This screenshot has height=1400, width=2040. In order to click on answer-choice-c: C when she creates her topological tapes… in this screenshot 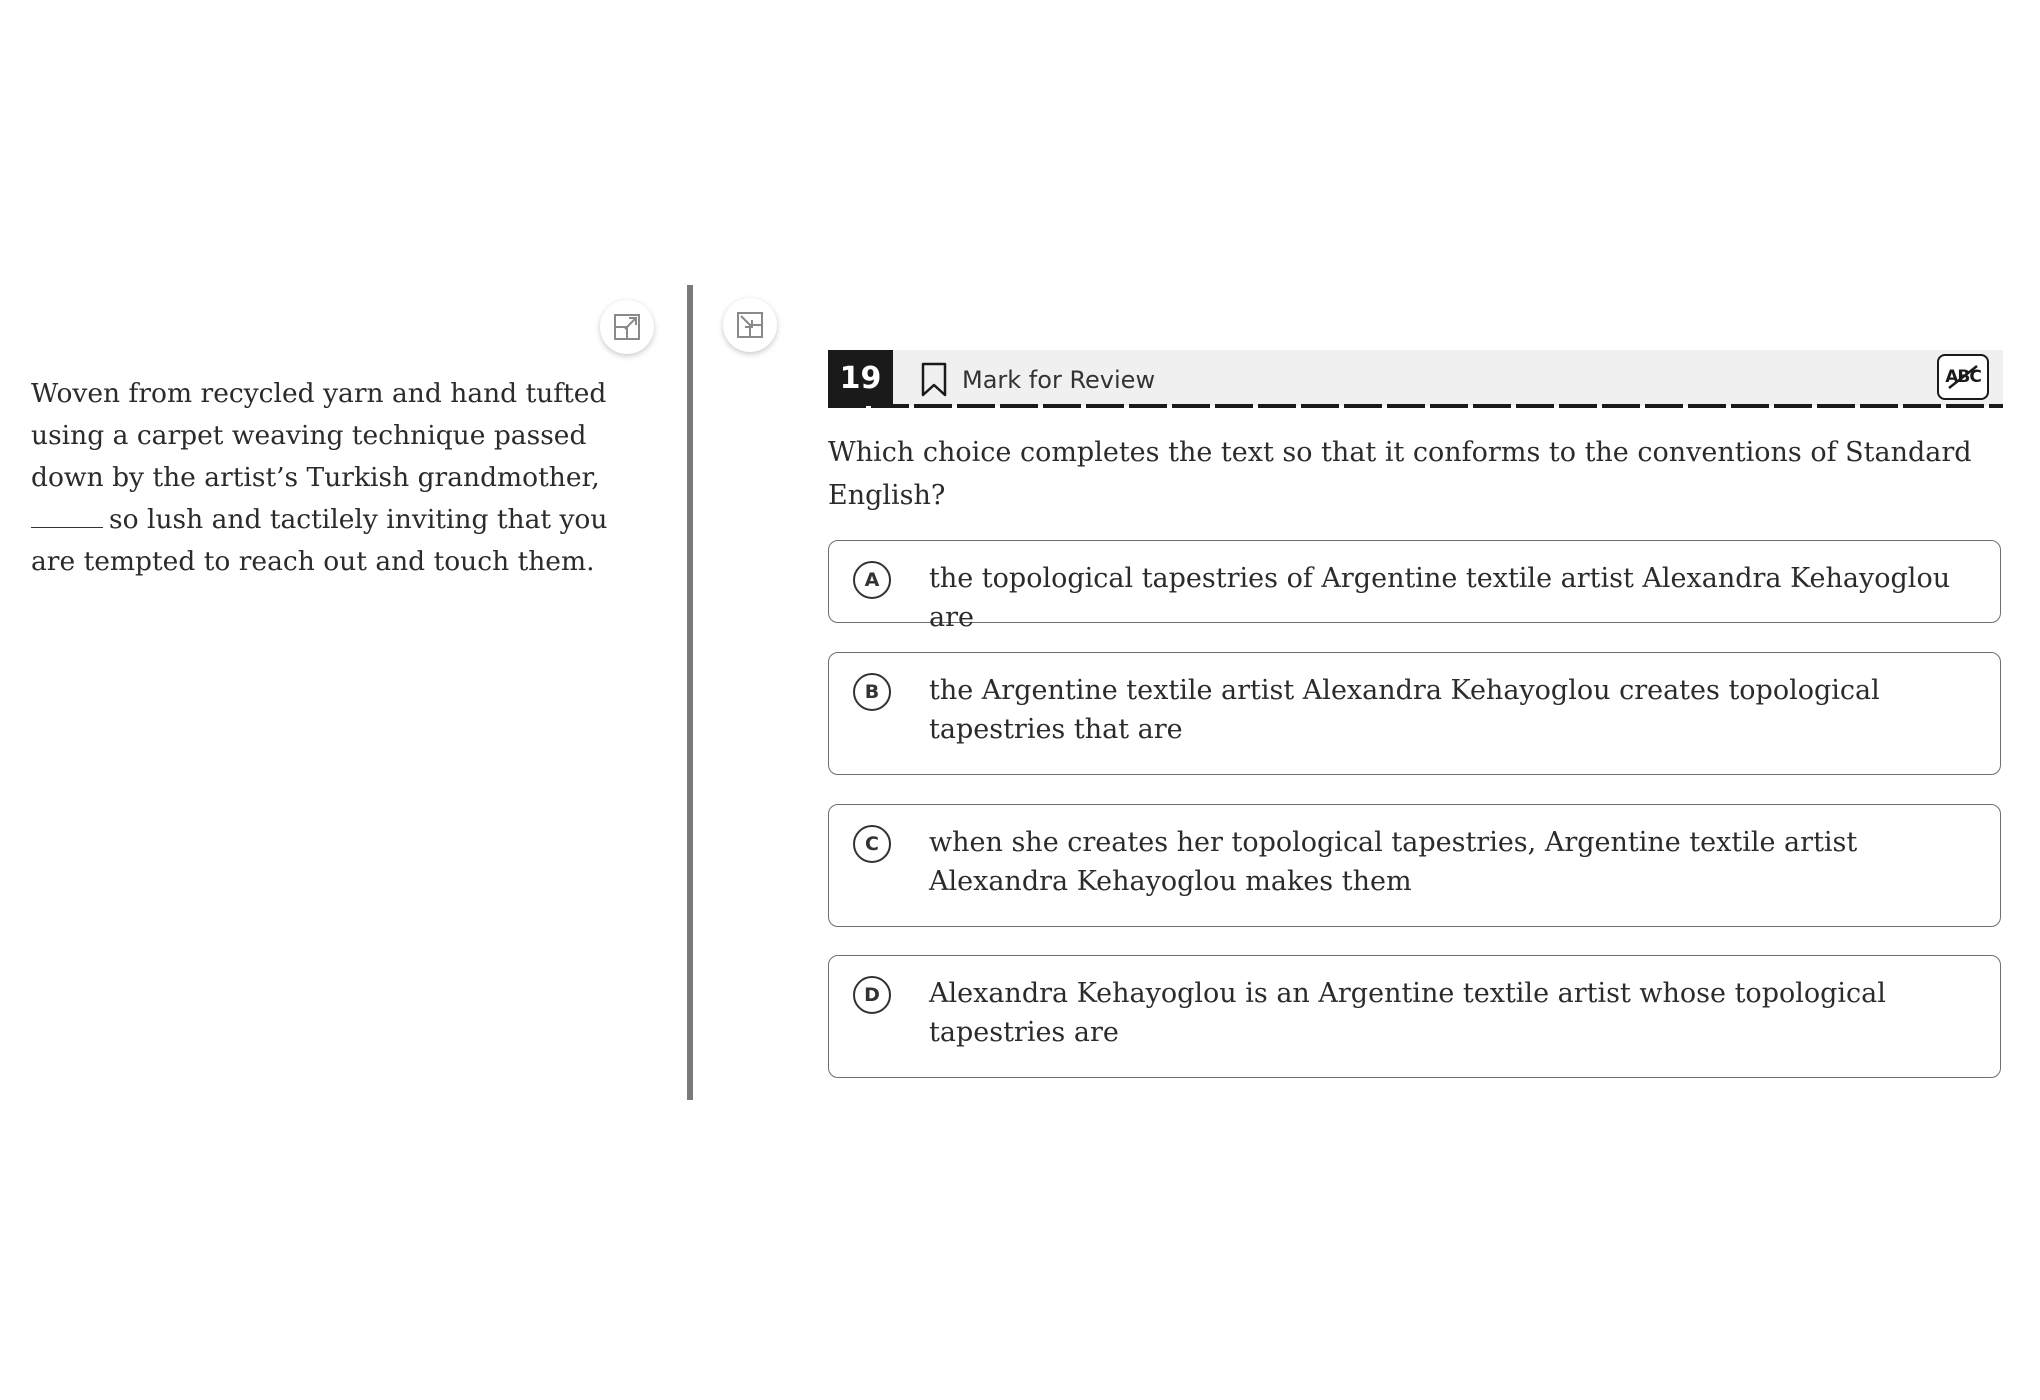, I will do `click(1414, 865)`.